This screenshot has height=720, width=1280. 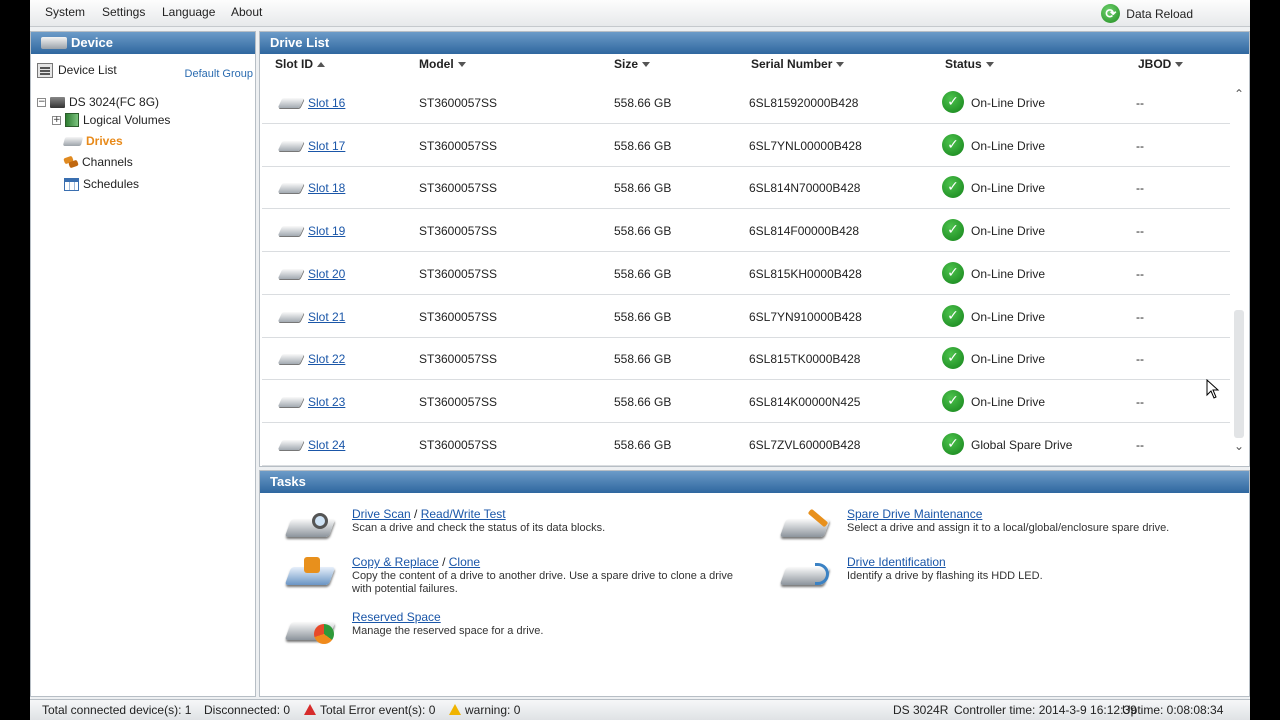 I want to click on disconnected-count: Disconnected: 0, so click(x=247, y=710).